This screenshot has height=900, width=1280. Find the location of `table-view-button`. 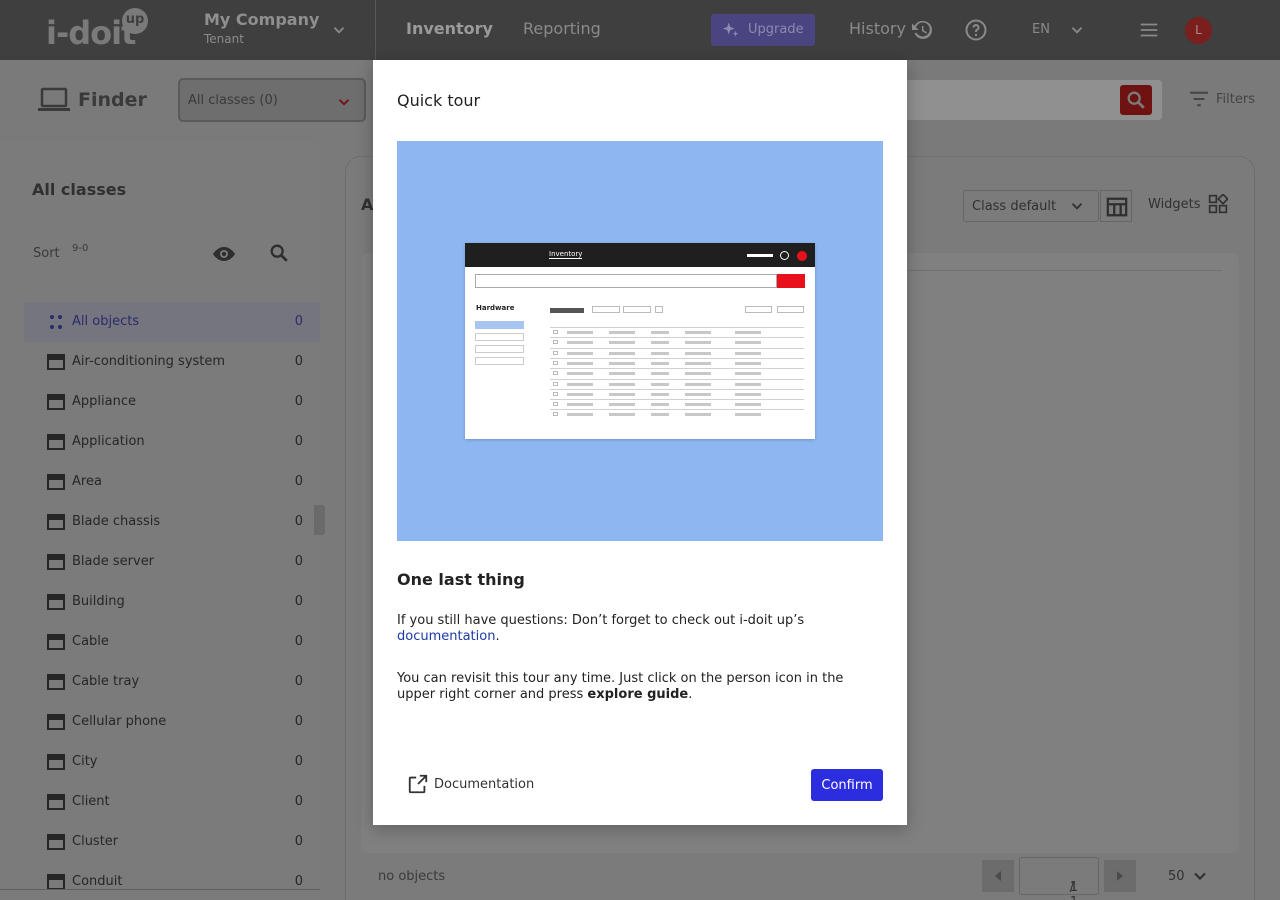

table-view-button is located at coordinates (1116, 206).